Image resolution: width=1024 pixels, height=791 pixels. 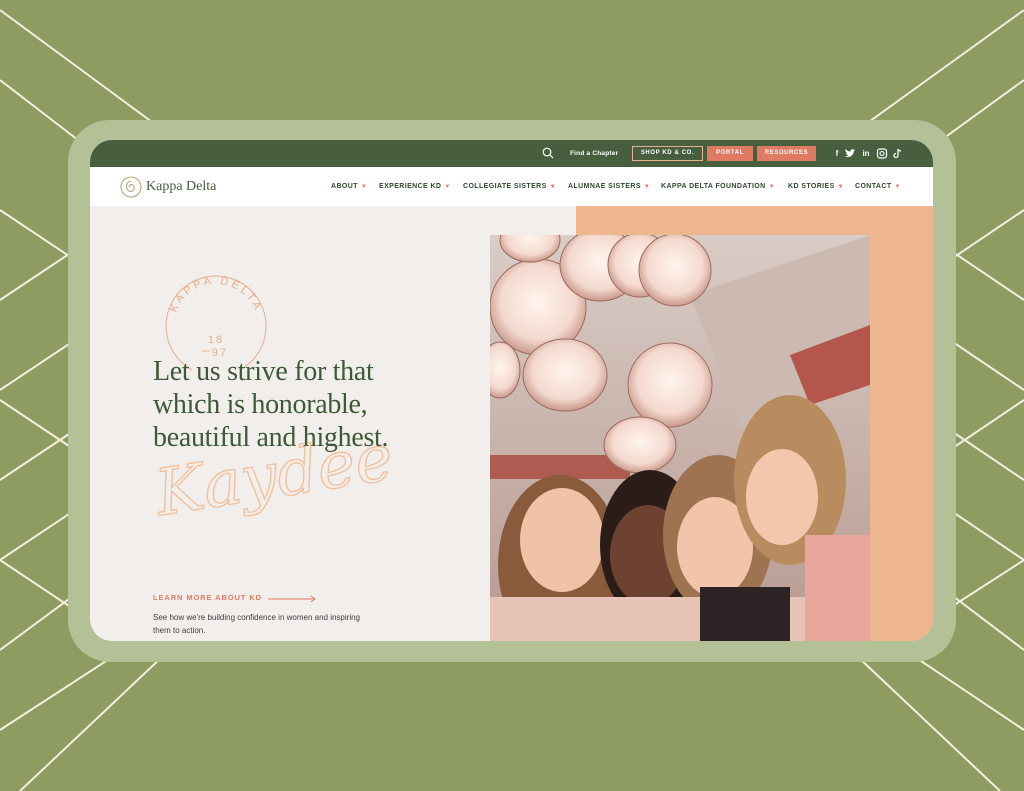 What do you see at coordinates (271, 437) in the screenshot?
I see `headline-line-3: beautiful and highest.` at bounding box center [271, 437].